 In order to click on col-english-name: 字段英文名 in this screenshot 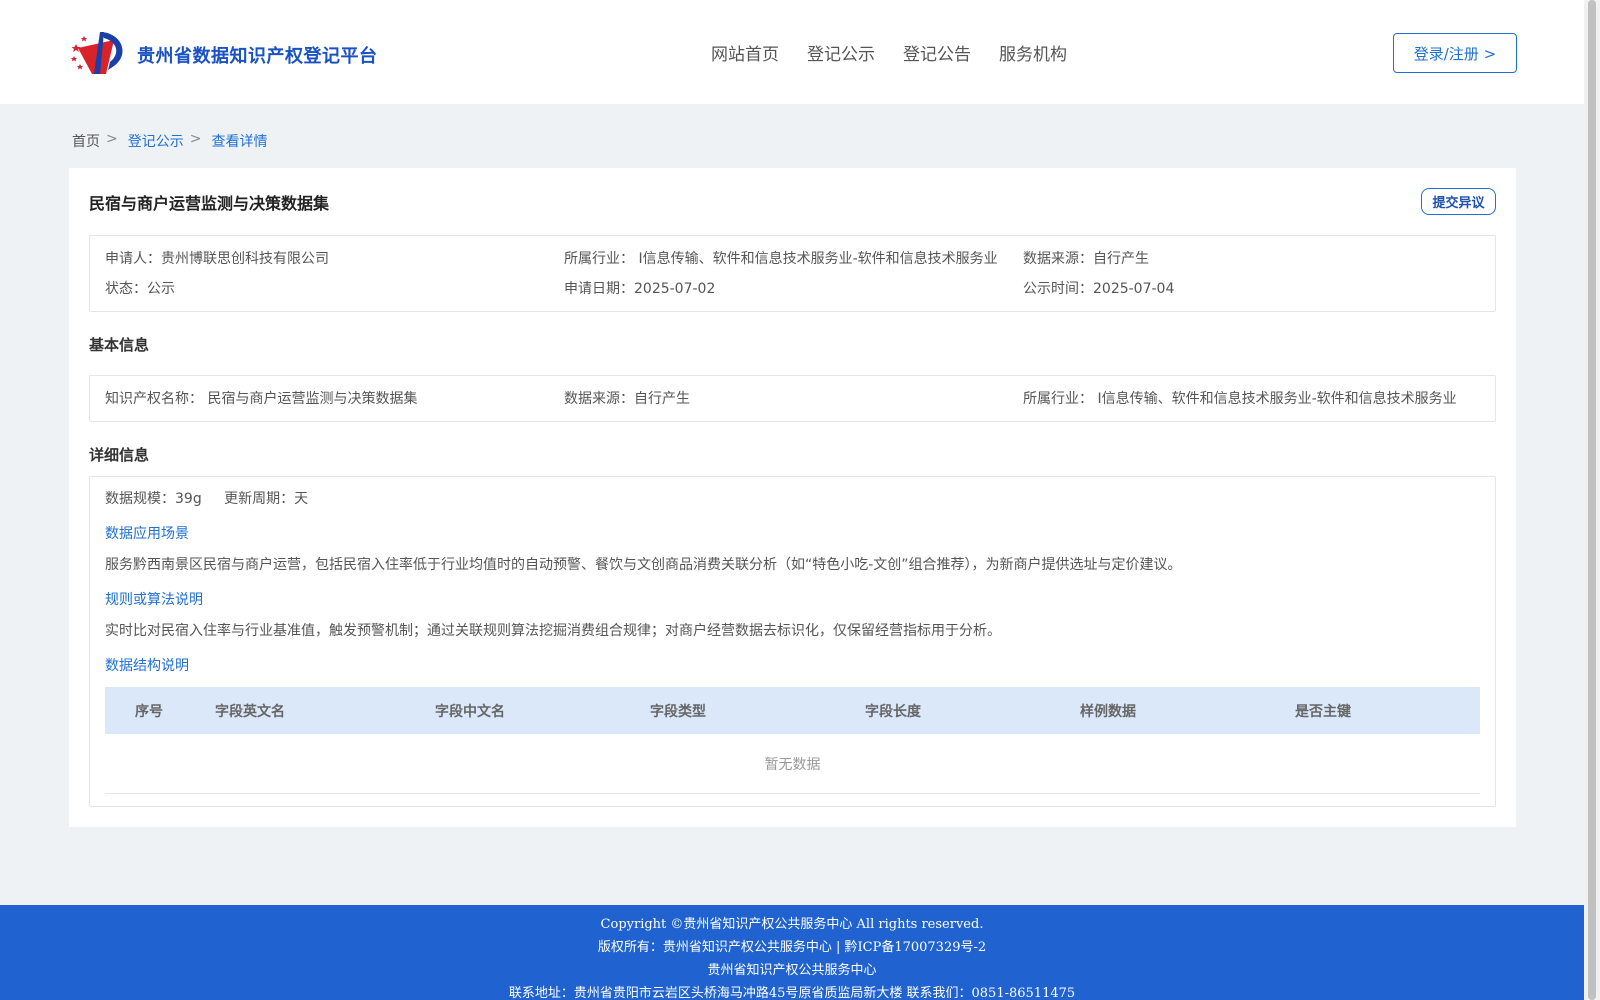, I will do `click(250, 711)`.